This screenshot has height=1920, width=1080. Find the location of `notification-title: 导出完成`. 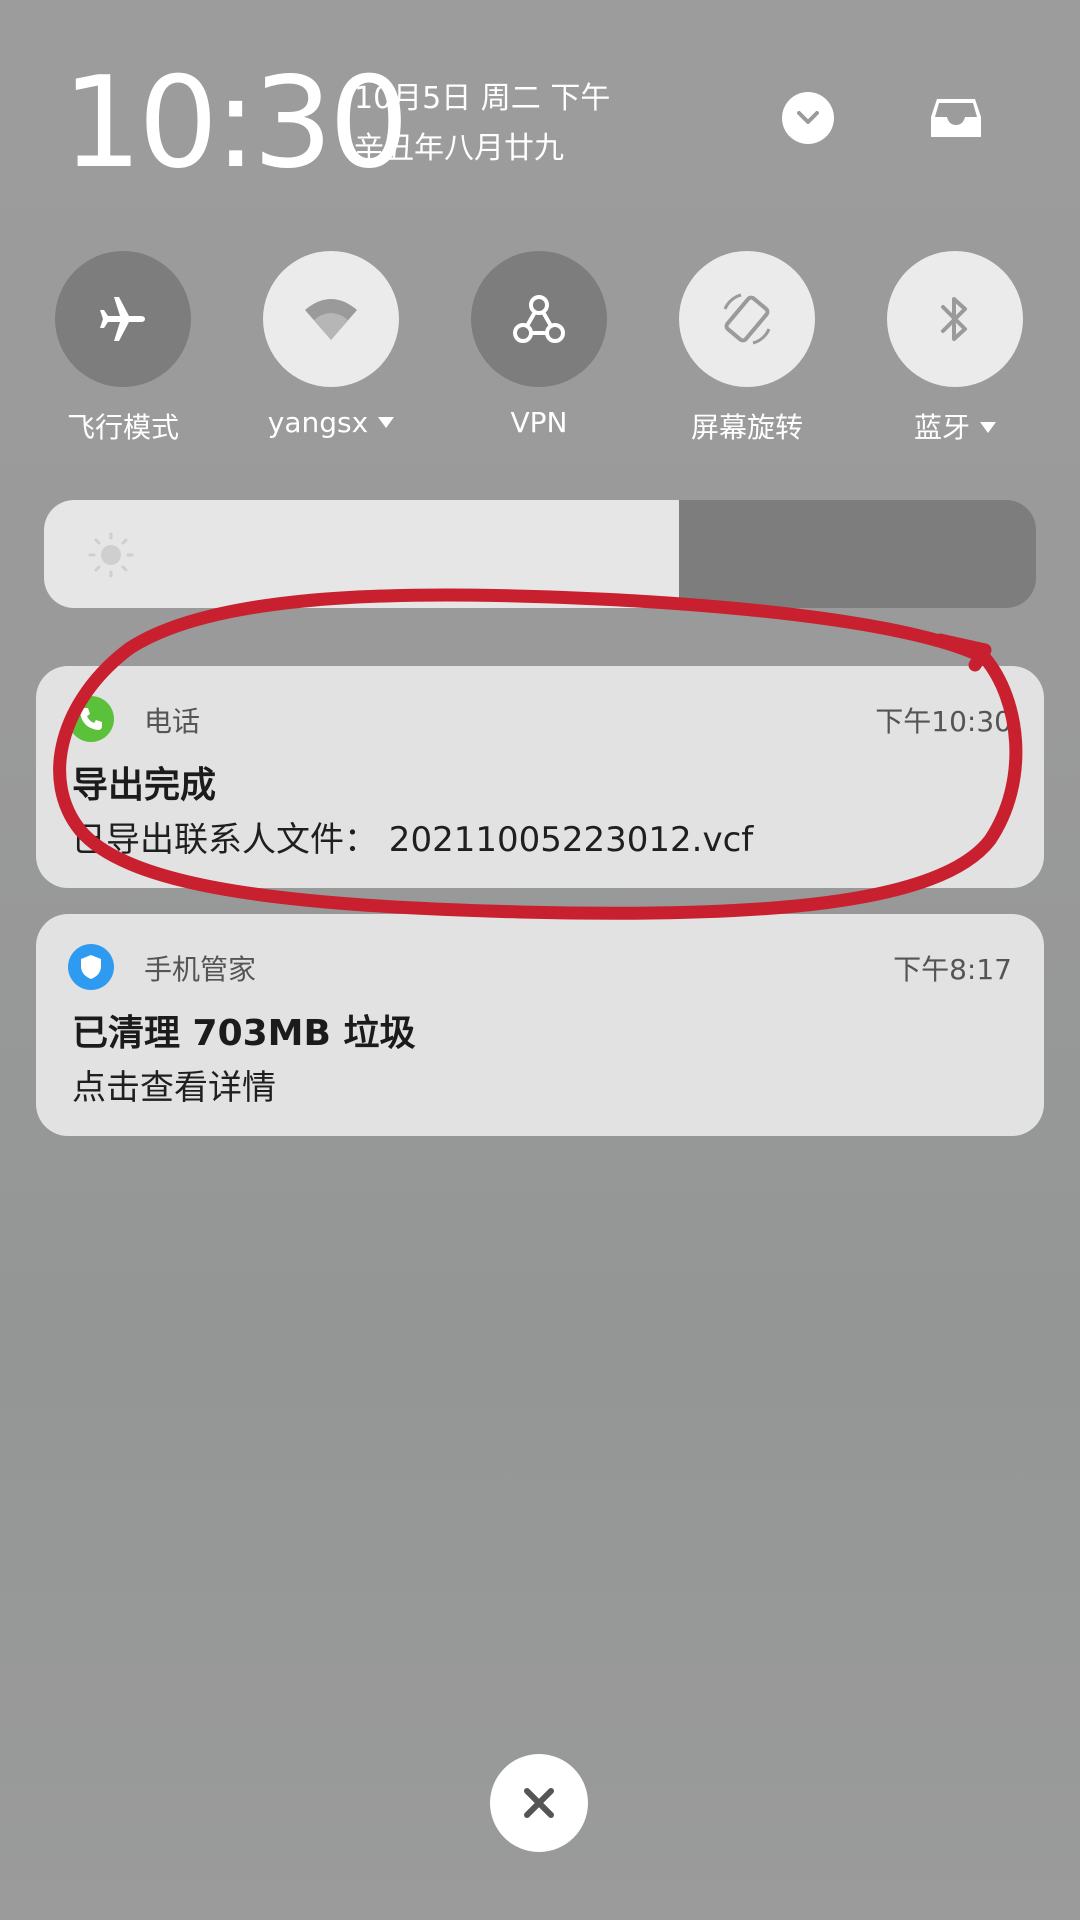

notification-title: 导出完成 is located at coordinates (144, 785).